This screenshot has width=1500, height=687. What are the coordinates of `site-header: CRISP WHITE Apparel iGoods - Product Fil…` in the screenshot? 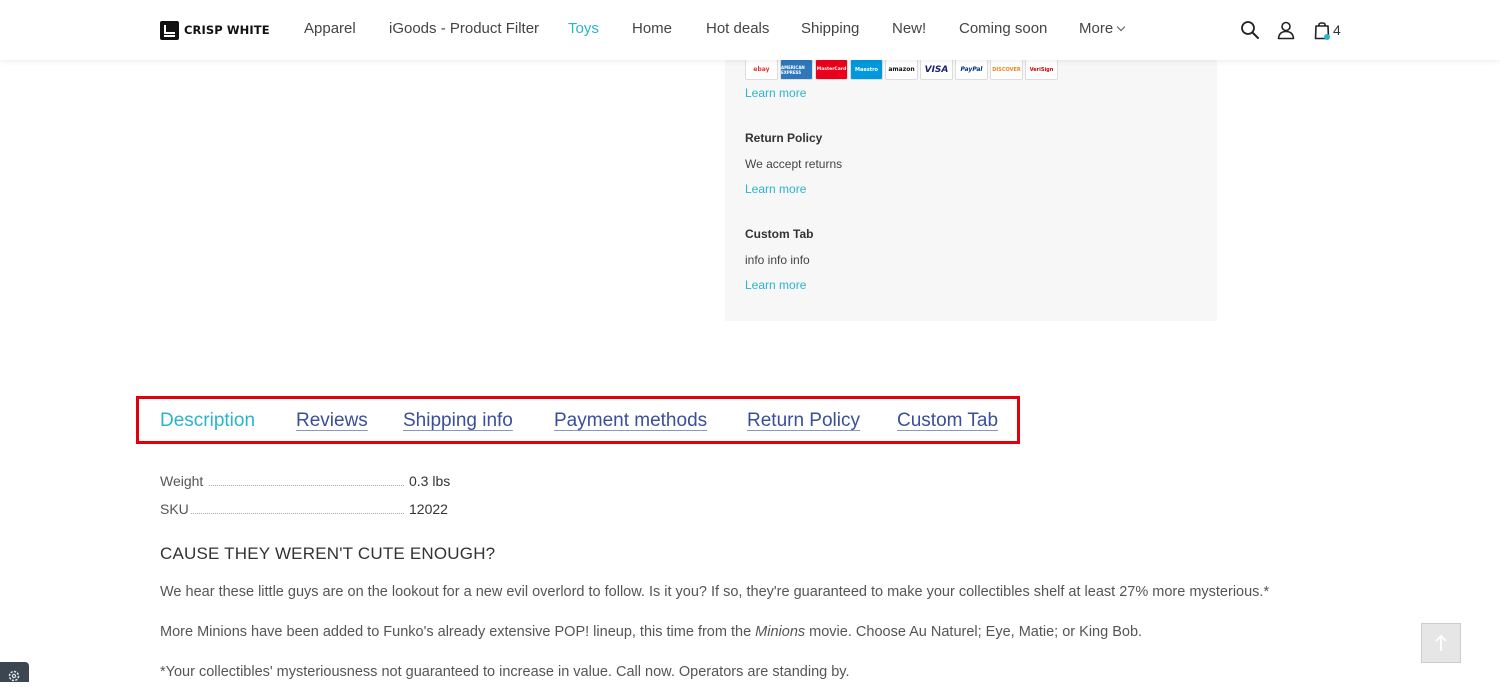 It's located at (750, 30).